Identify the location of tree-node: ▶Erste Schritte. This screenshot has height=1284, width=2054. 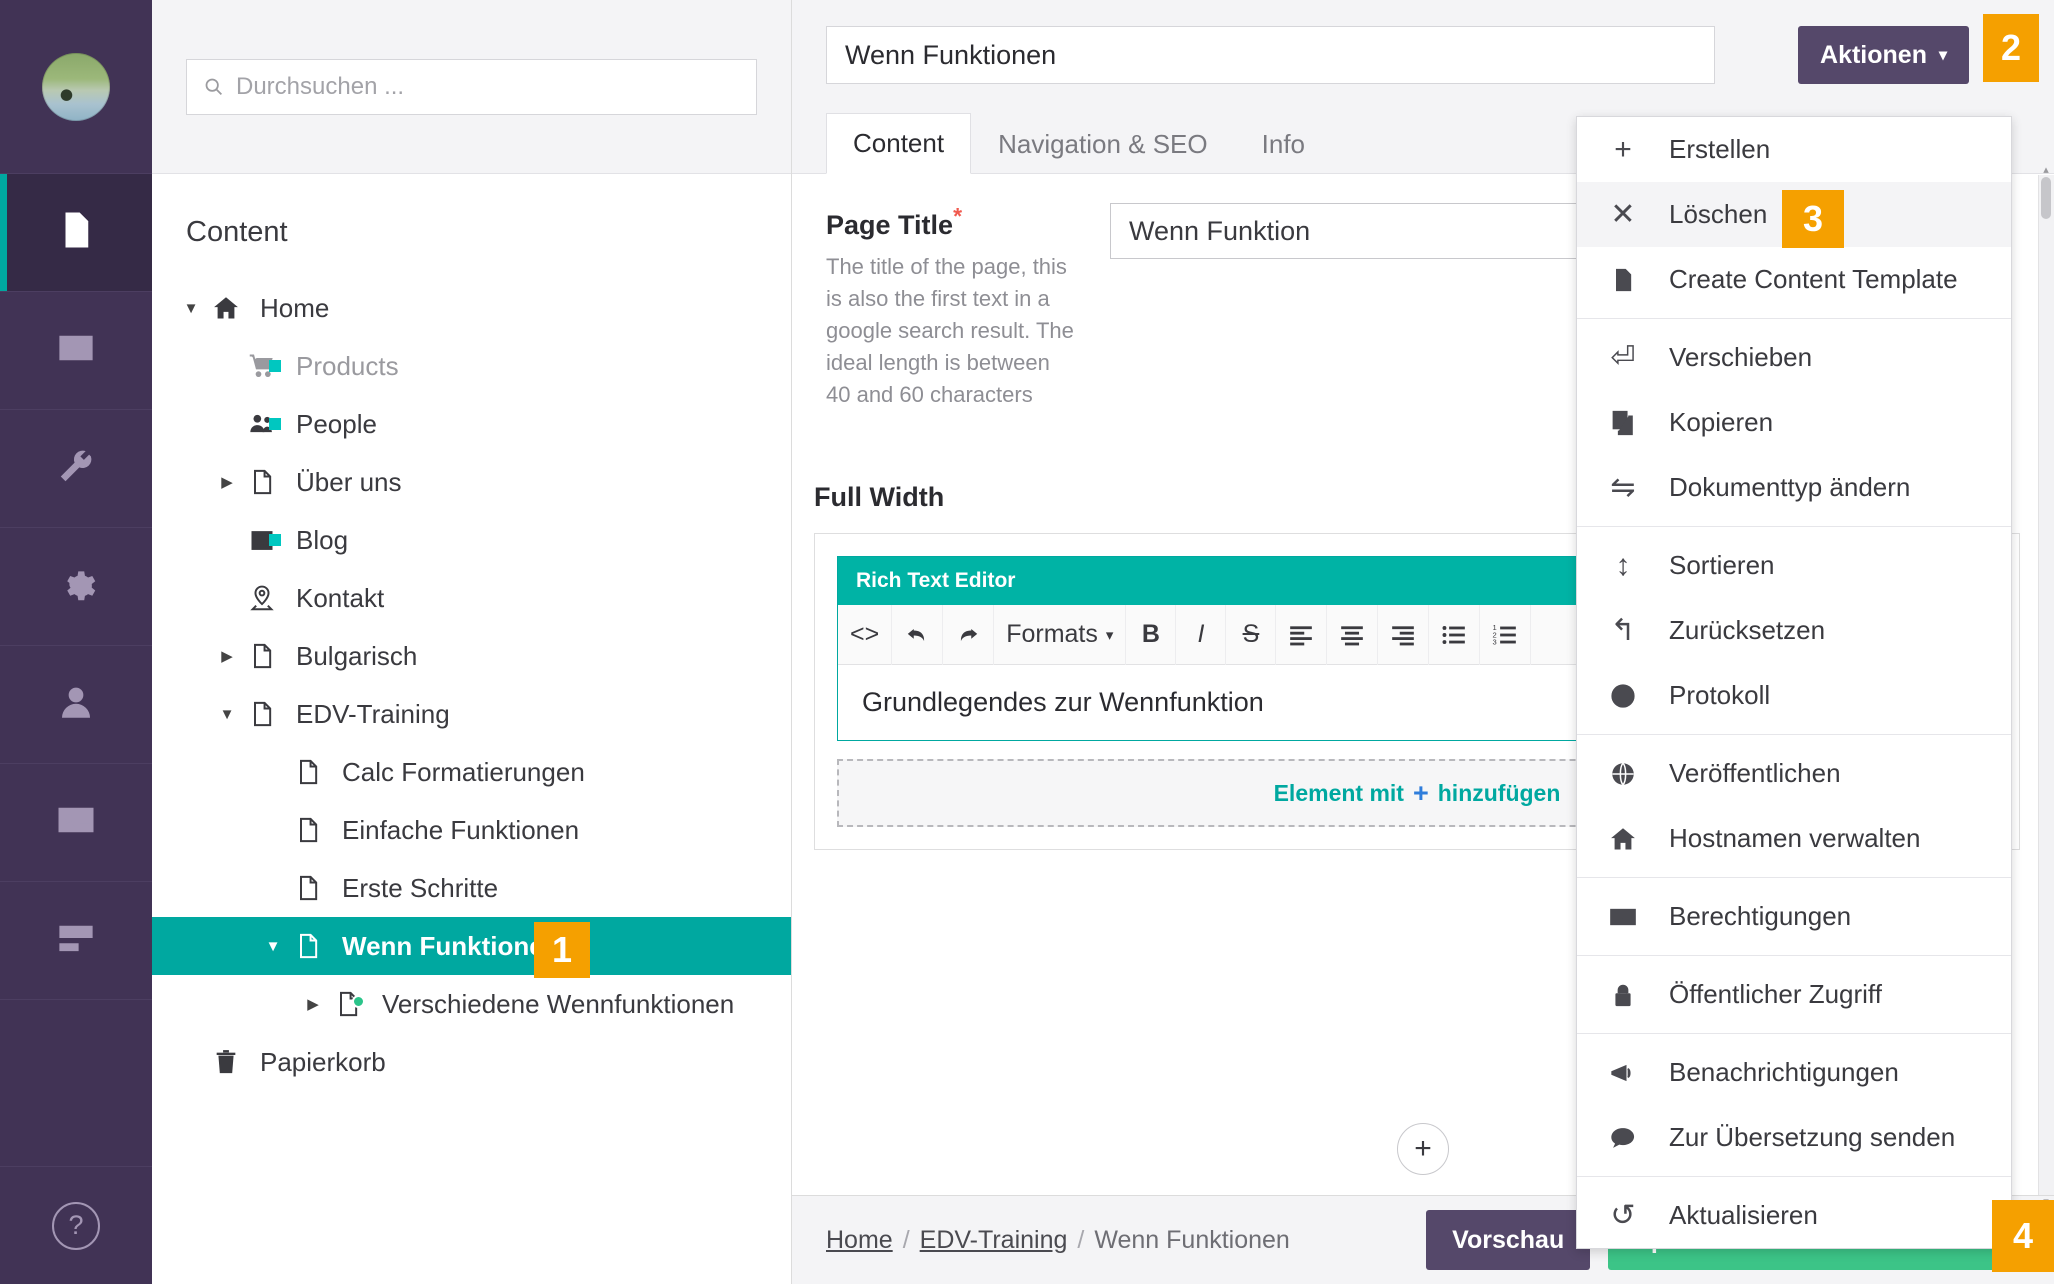
(471, 888).